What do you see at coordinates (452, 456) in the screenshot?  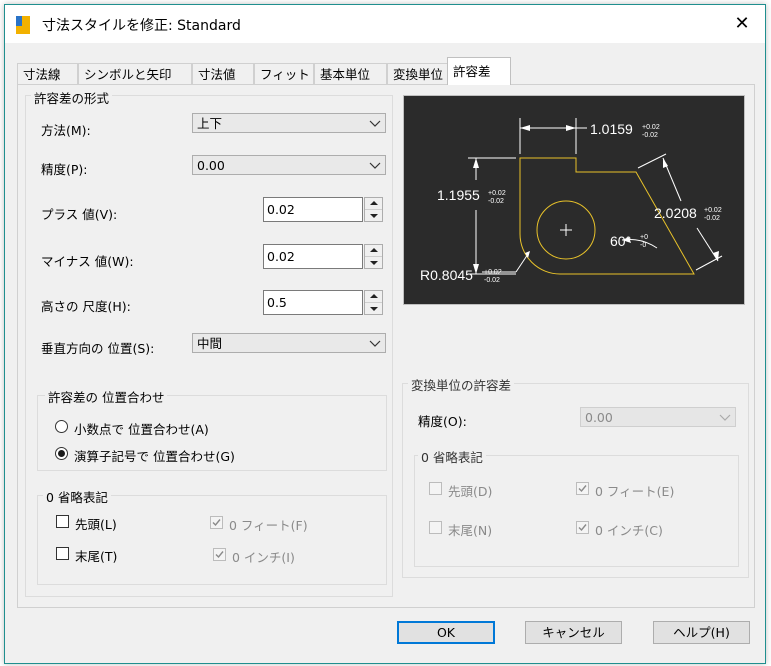 I see `alt-zero-suppression-group-label: 0 省略表記` at bounding box center [452, 456].